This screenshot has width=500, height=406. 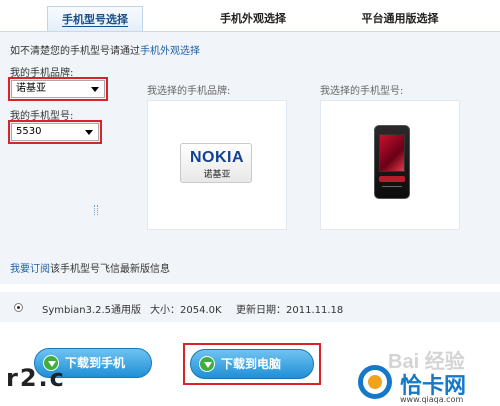 What do you see at coordinates (55, 132) in the screenshot?
I see `model-select: 5530` at bounding box center [55, 132].